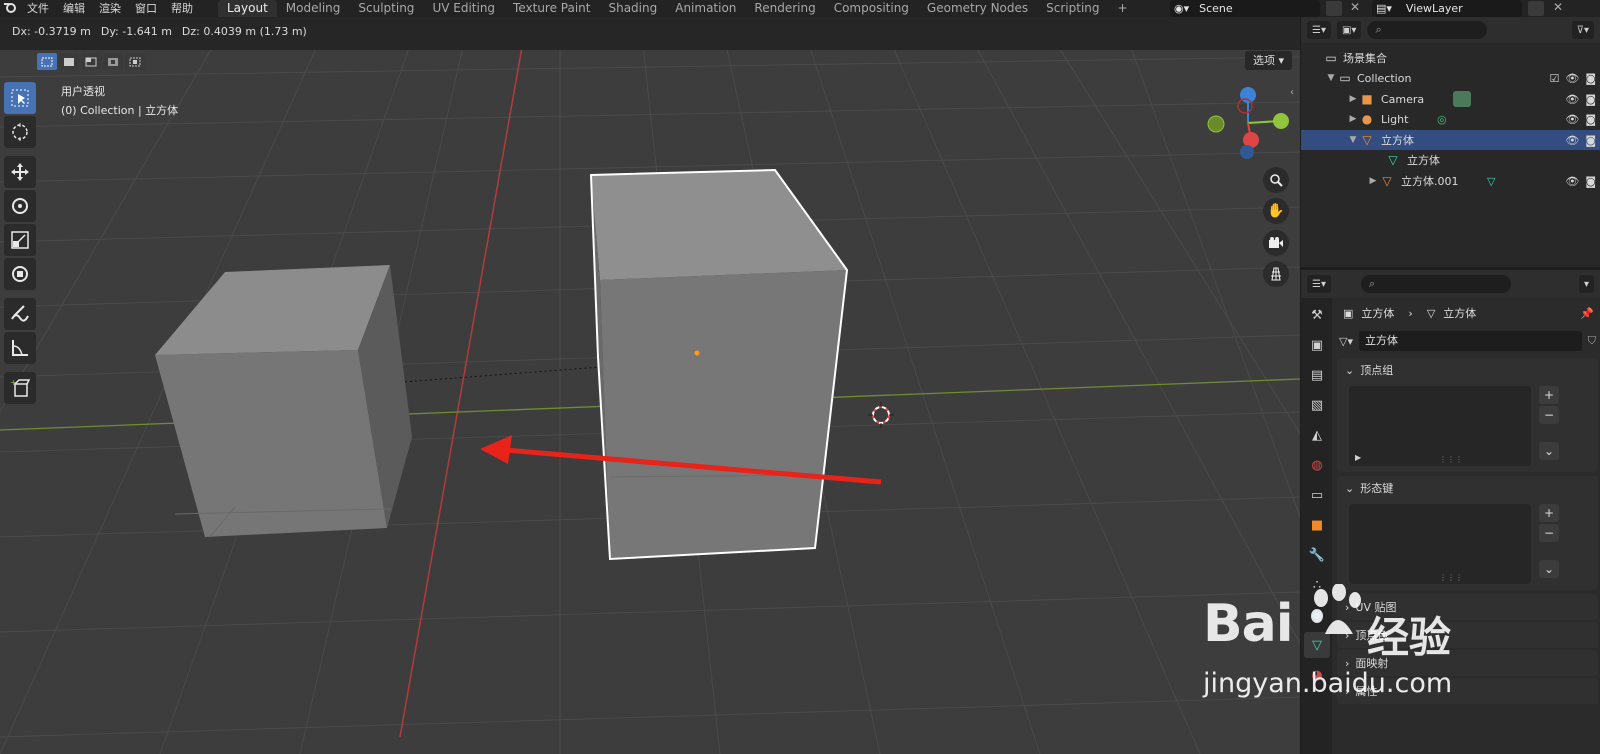 Image resolution: width=1600 pixels, height=754 pixels. Describe the element at coordinates (247, 8) in the screenshot. I see `tab-layout: Layout` at that location.